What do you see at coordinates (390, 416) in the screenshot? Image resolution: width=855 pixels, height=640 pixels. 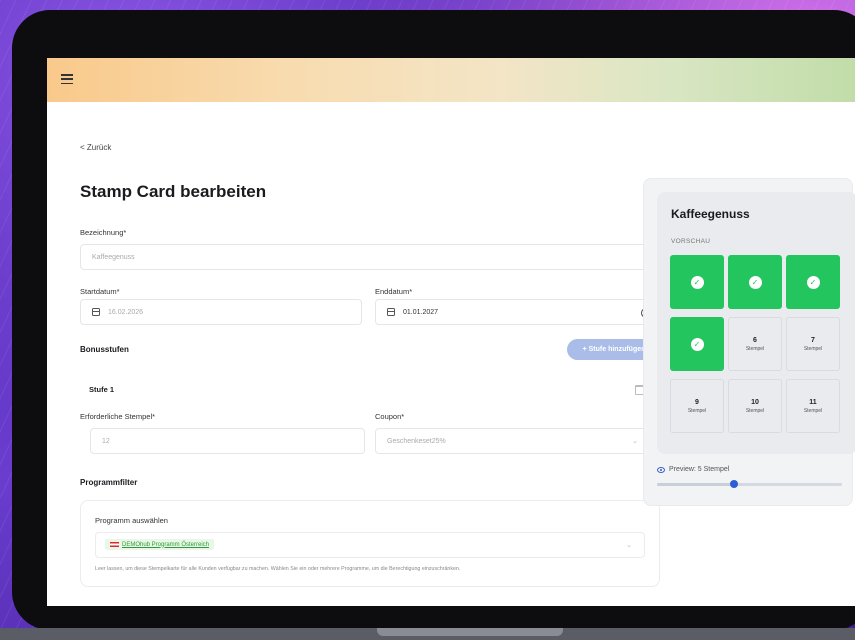 I see `coupon-label: Coupon*` at bounding box center [390, 416].